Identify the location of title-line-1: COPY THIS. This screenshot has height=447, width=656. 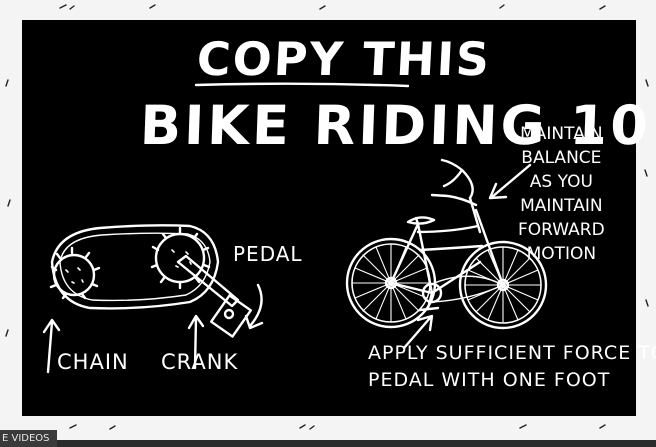
(344, 59).